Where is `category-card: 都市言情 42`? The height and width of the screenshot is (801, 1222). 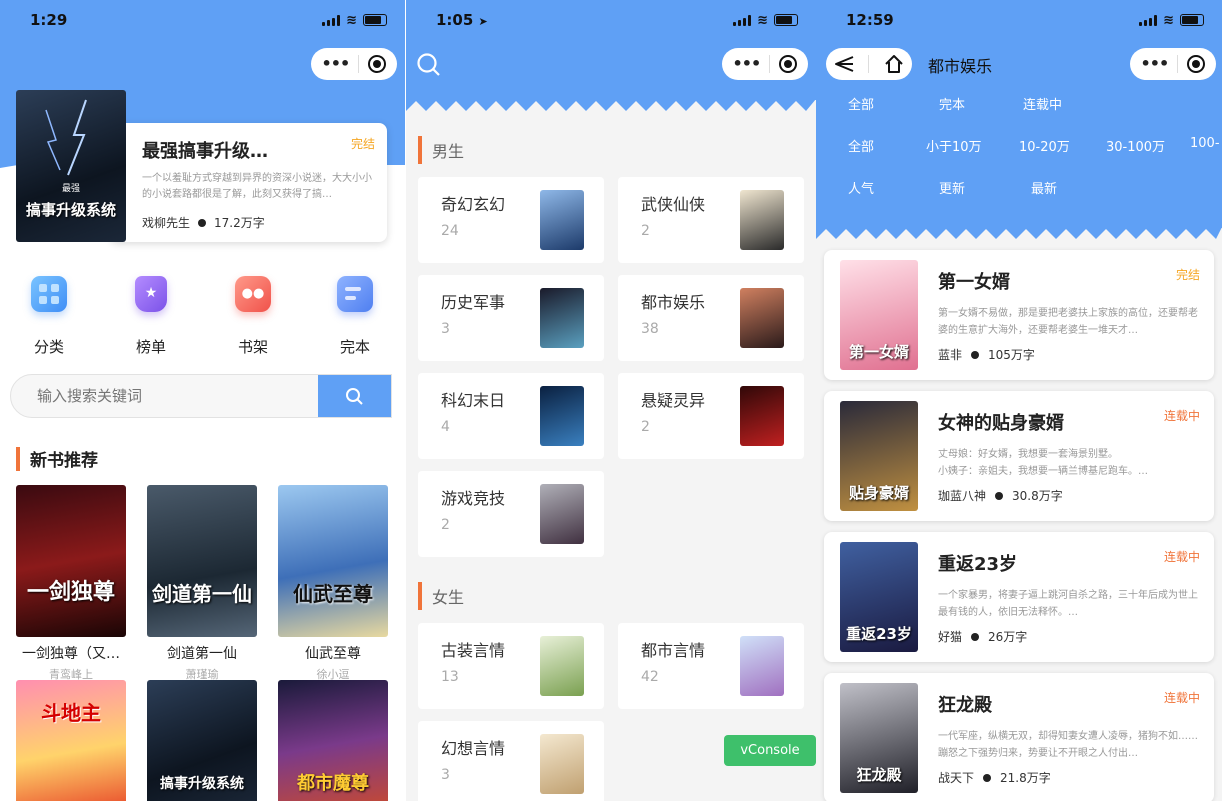 category-card: 都市言情 42 is located at coordinates (711, 666).